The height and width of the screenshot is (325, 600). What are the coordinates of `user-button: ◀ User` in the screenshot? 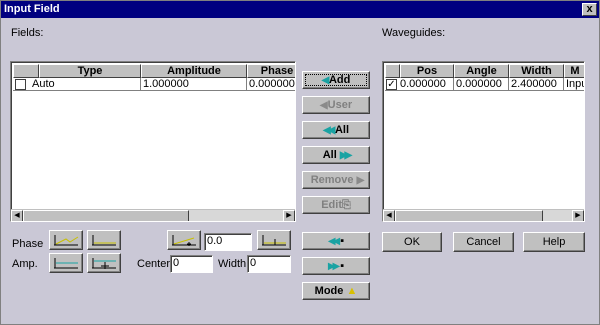 It's located at (336, 105).